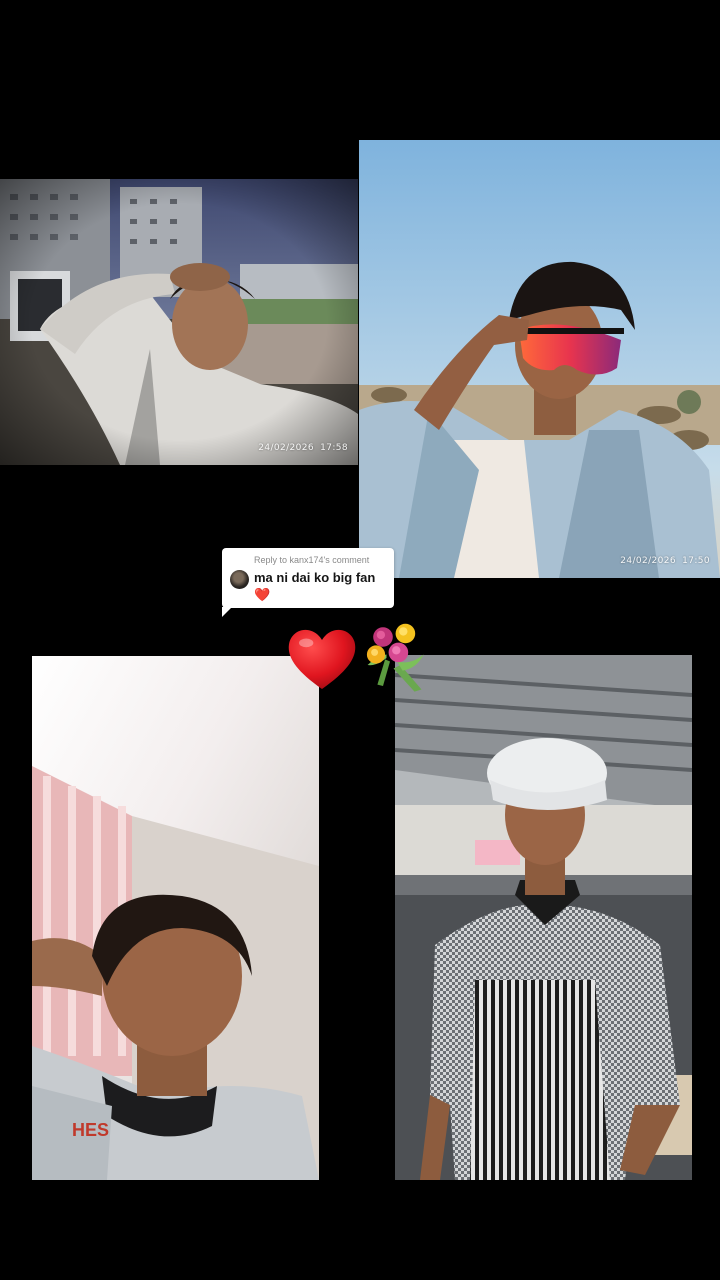  Describe the element at coordinates (315, 586) in the screenshot. I see `comment-text: ma ni dai ko big fan❤️` at that location.